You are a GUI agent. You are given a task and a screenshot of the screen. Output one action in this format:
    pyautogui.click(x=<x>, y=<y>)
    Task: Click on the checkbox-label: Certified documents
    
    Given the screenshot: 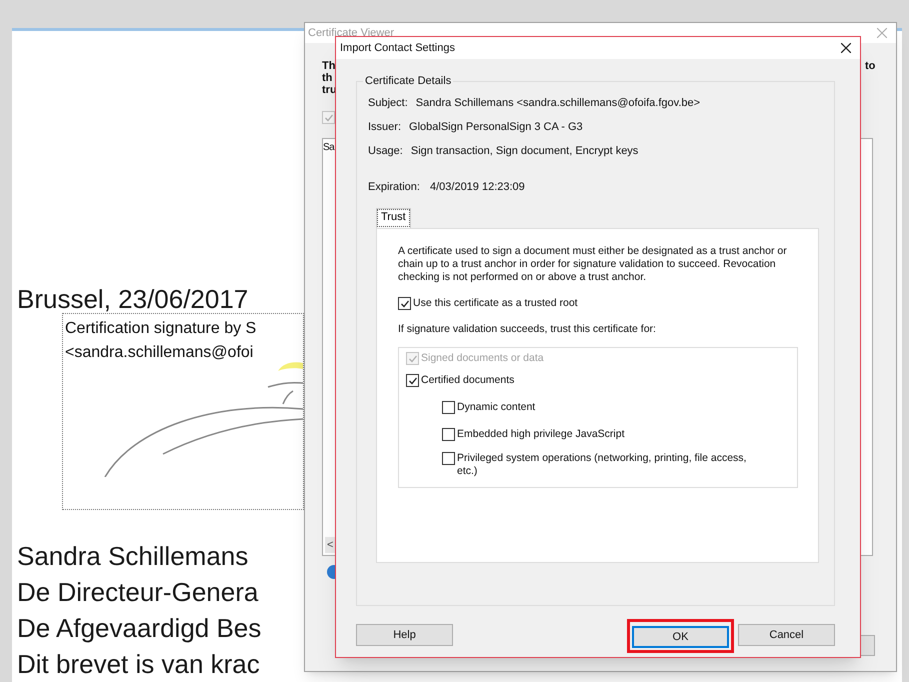 What is the action you would take?
    pyautogui.click(x=467, y=380)
    